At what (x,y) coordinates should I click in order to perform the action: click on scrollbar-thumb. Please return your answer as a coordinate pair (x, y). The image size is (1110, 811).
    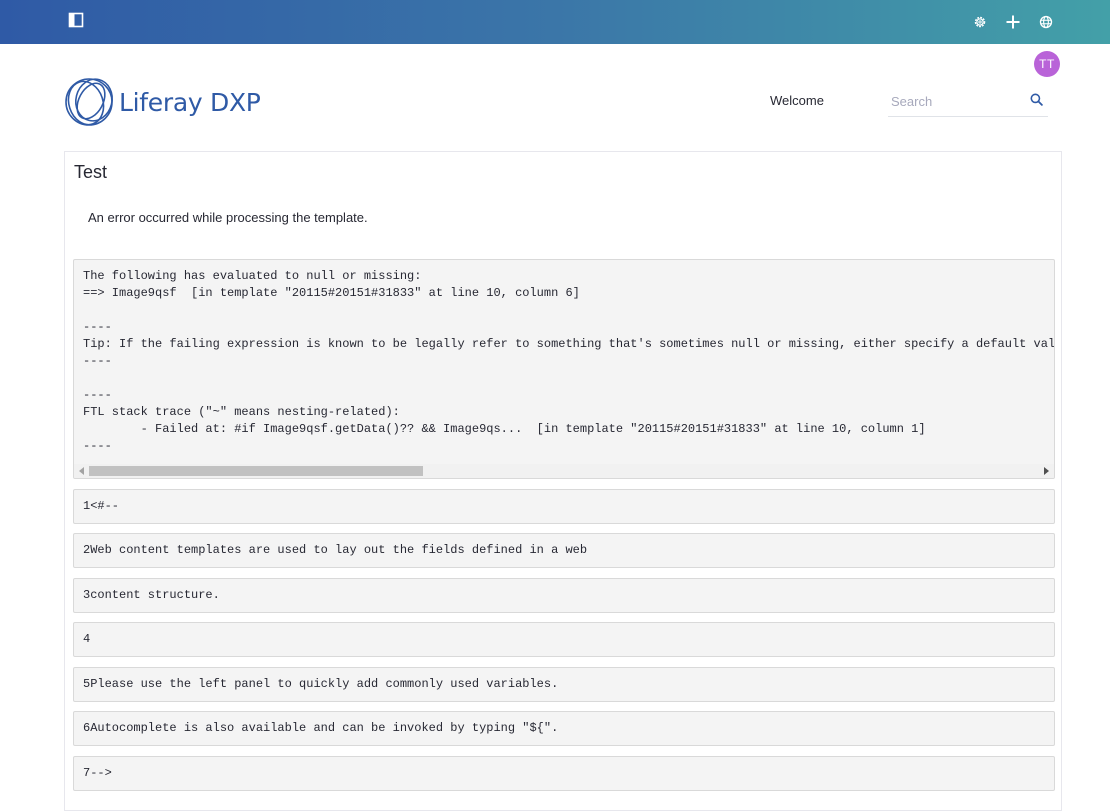
    Looking at the image, I should click on (256, 471).